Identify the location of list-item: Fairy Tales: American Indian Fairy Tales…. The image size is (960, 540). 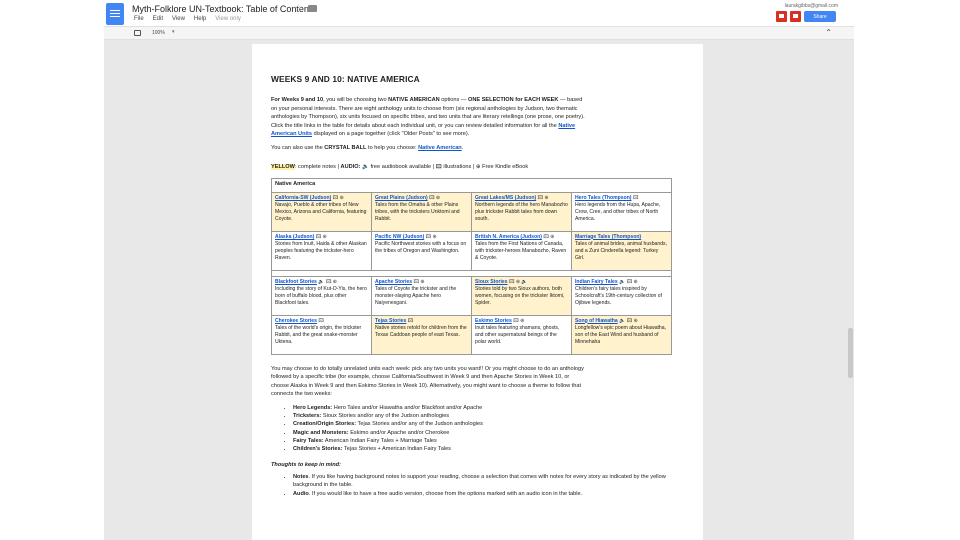
(483, 441).